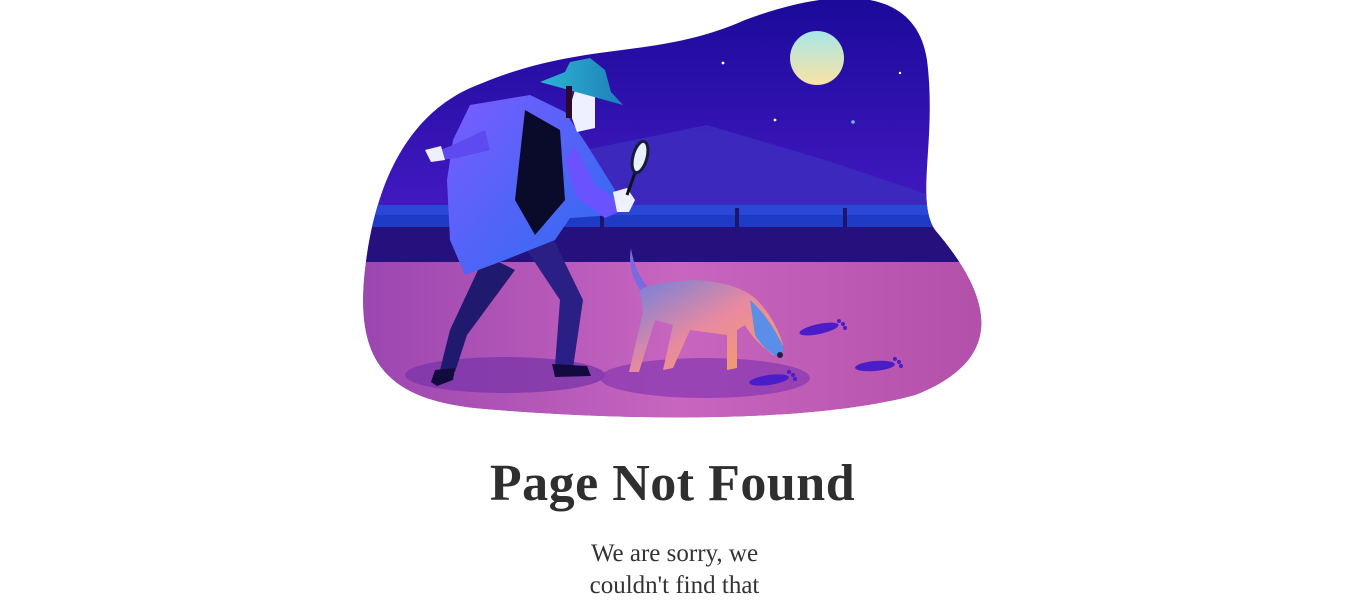  I want to click on dog-nose, so click(780, 355).